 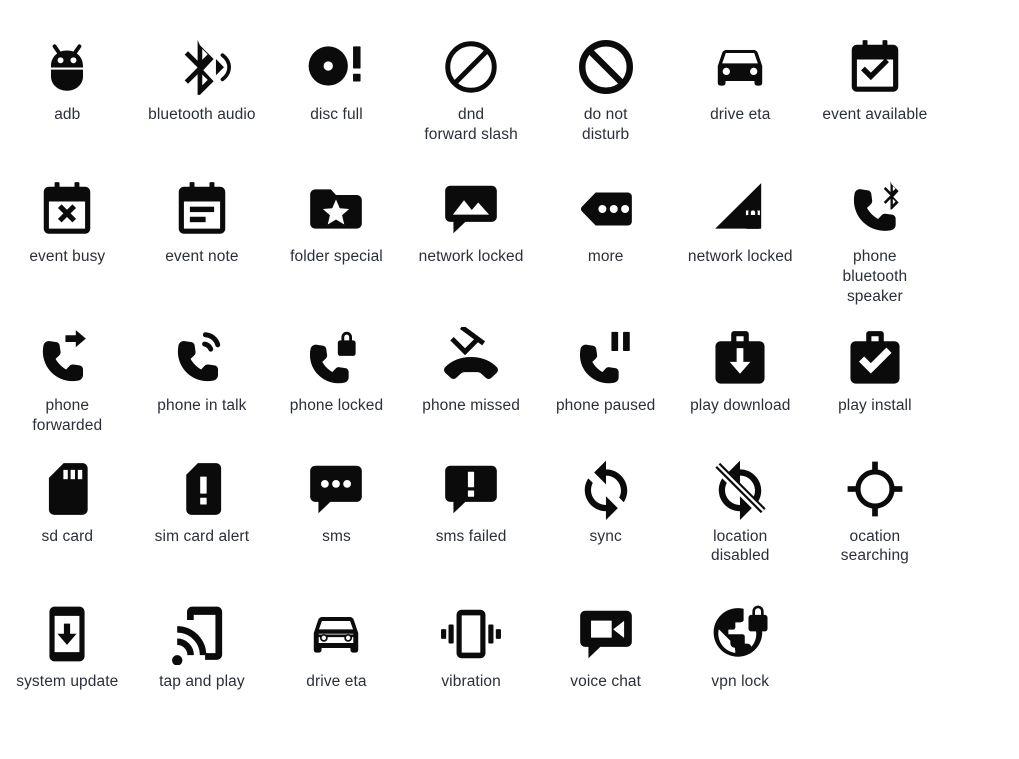 What do you see at coordinates (471, 242) in the screenshot?
I see `icon-cell-image-message: network locked` at bounding box center [471, 242].